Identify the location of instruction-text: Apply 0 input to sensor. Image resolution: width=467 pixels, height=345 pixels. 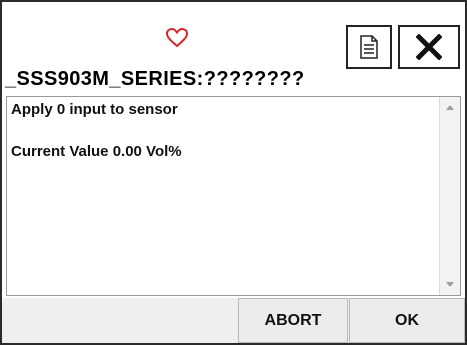
(94, 109).